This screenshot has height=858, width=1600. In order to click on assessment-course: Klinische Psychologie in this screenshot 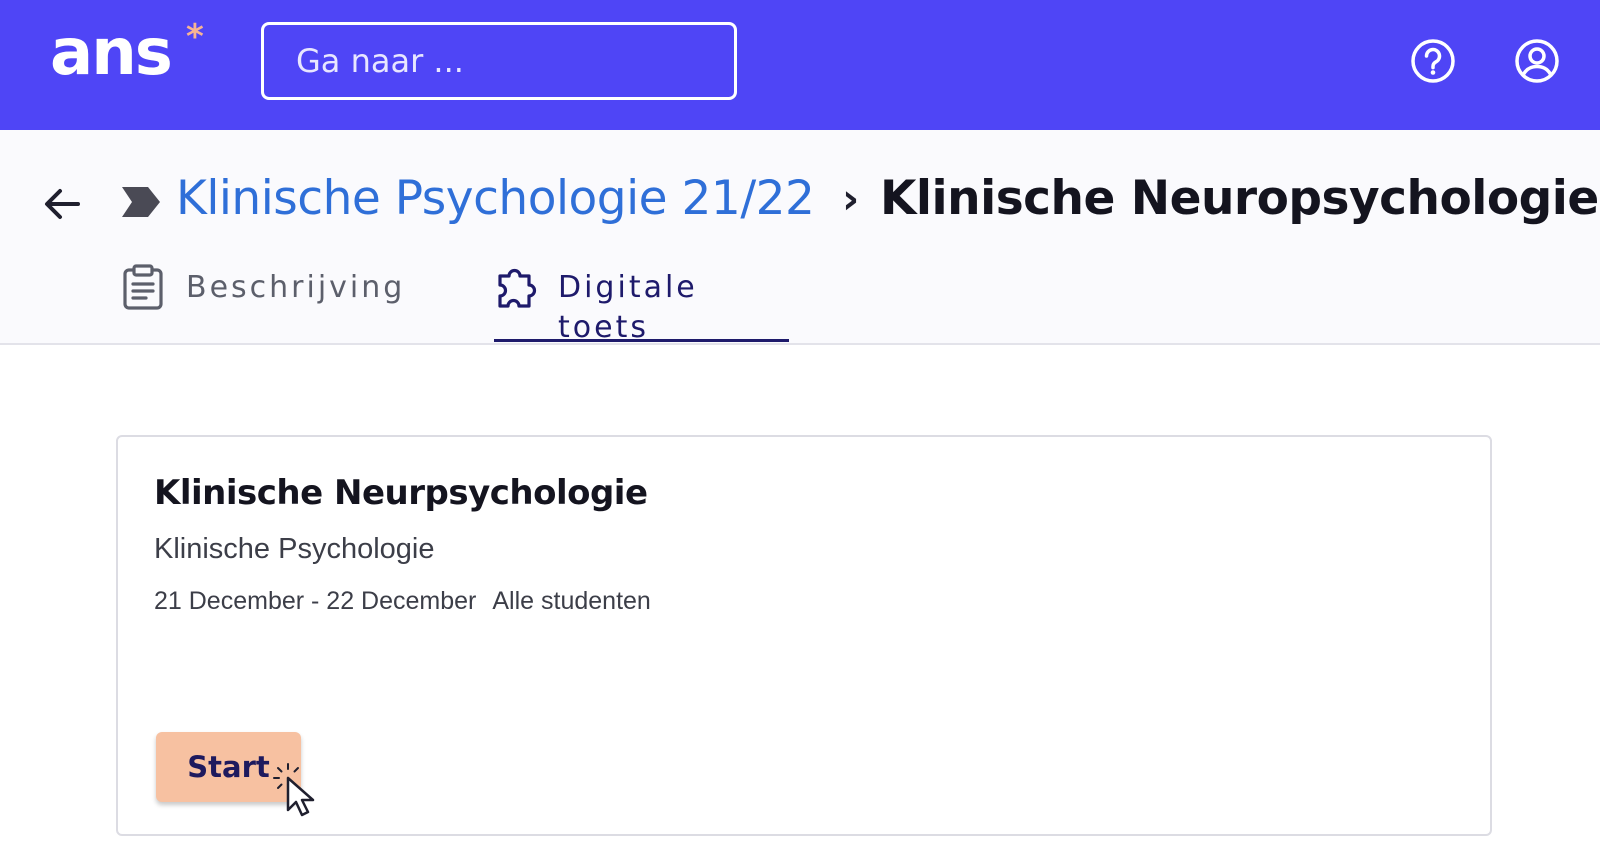, I will do `click(294, 549)`.